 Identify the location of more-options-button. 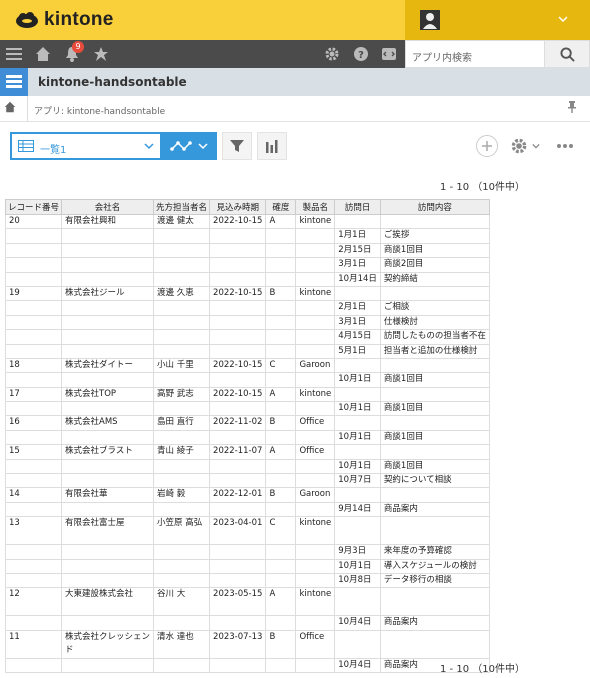
(566, 146).